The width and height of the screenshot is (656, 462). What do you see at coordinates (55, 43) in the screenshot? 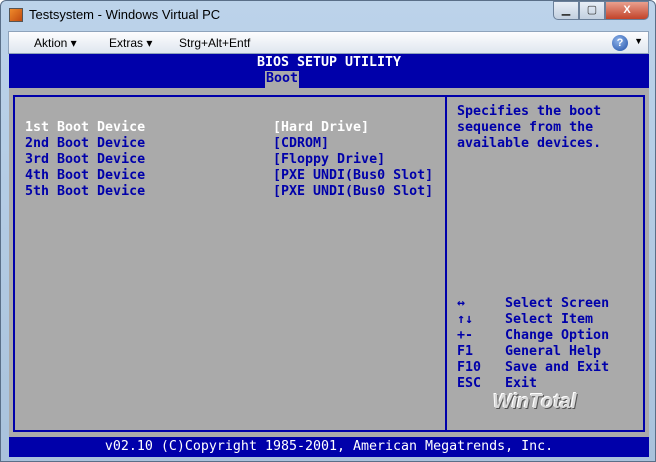
I see `menu-aktion: Aktion ▾` at bounding box center [55, 43].